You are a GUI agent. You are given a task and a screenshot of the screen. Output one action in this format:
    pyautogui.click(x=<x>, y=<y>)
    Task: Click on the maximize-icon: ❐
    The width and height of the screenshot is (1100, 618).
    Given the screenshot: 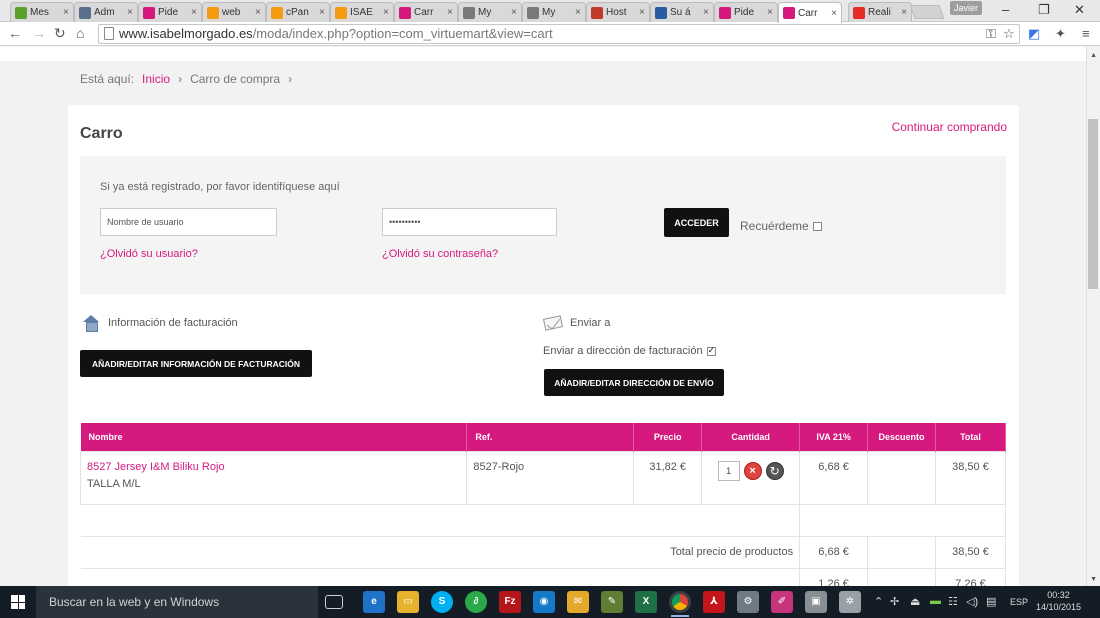 What is the action you would take?
    pyautogui.click(x=1044, y=10)
    